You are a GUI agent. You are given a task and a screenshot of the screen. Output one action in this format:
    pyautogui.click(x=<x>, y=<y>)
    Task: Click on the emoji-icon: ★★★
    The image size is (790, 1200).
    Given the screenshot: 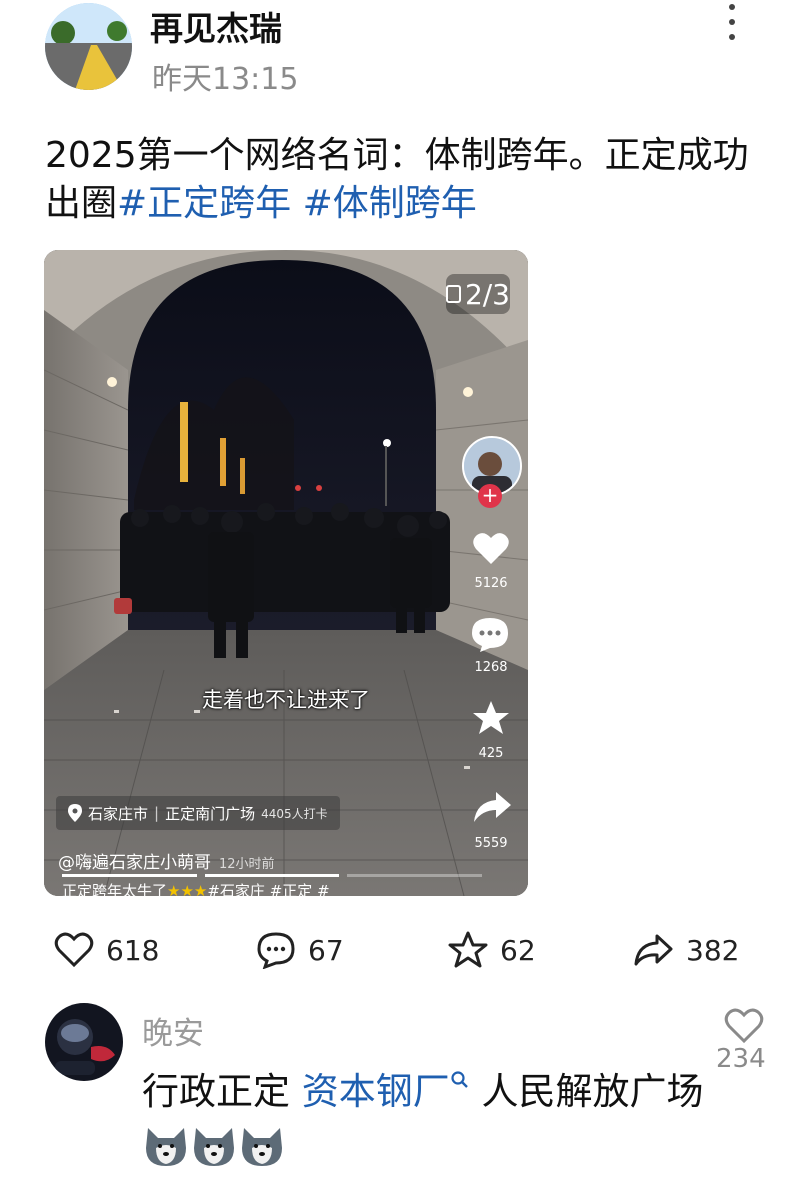 What is the action you would take?
    pyautogui.click(x=187, y=889)
    